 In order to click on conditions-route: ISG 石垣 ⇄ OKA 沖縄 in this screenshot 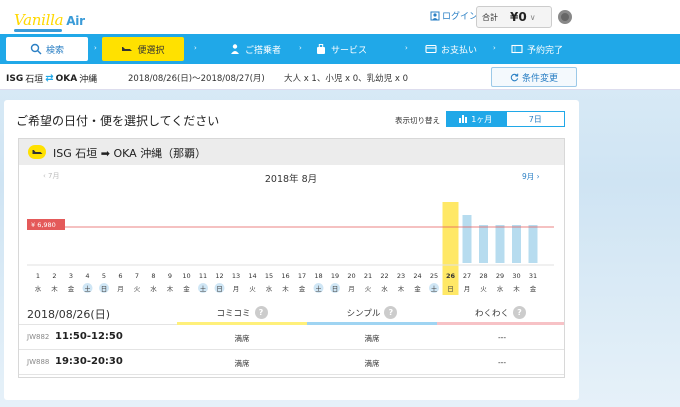, I will do `click(51, 78)`.